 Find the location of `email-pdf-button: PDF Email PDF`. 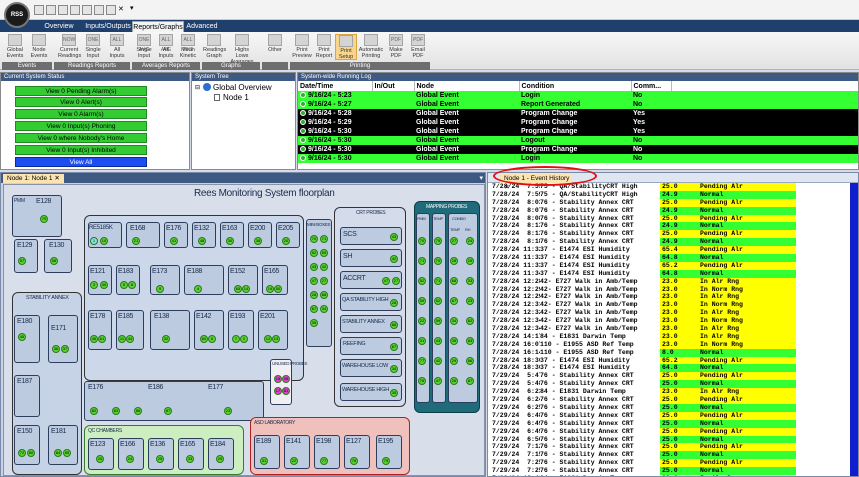

email-pdf-button: PDF Email PDF is located at coordinates (418, 47).